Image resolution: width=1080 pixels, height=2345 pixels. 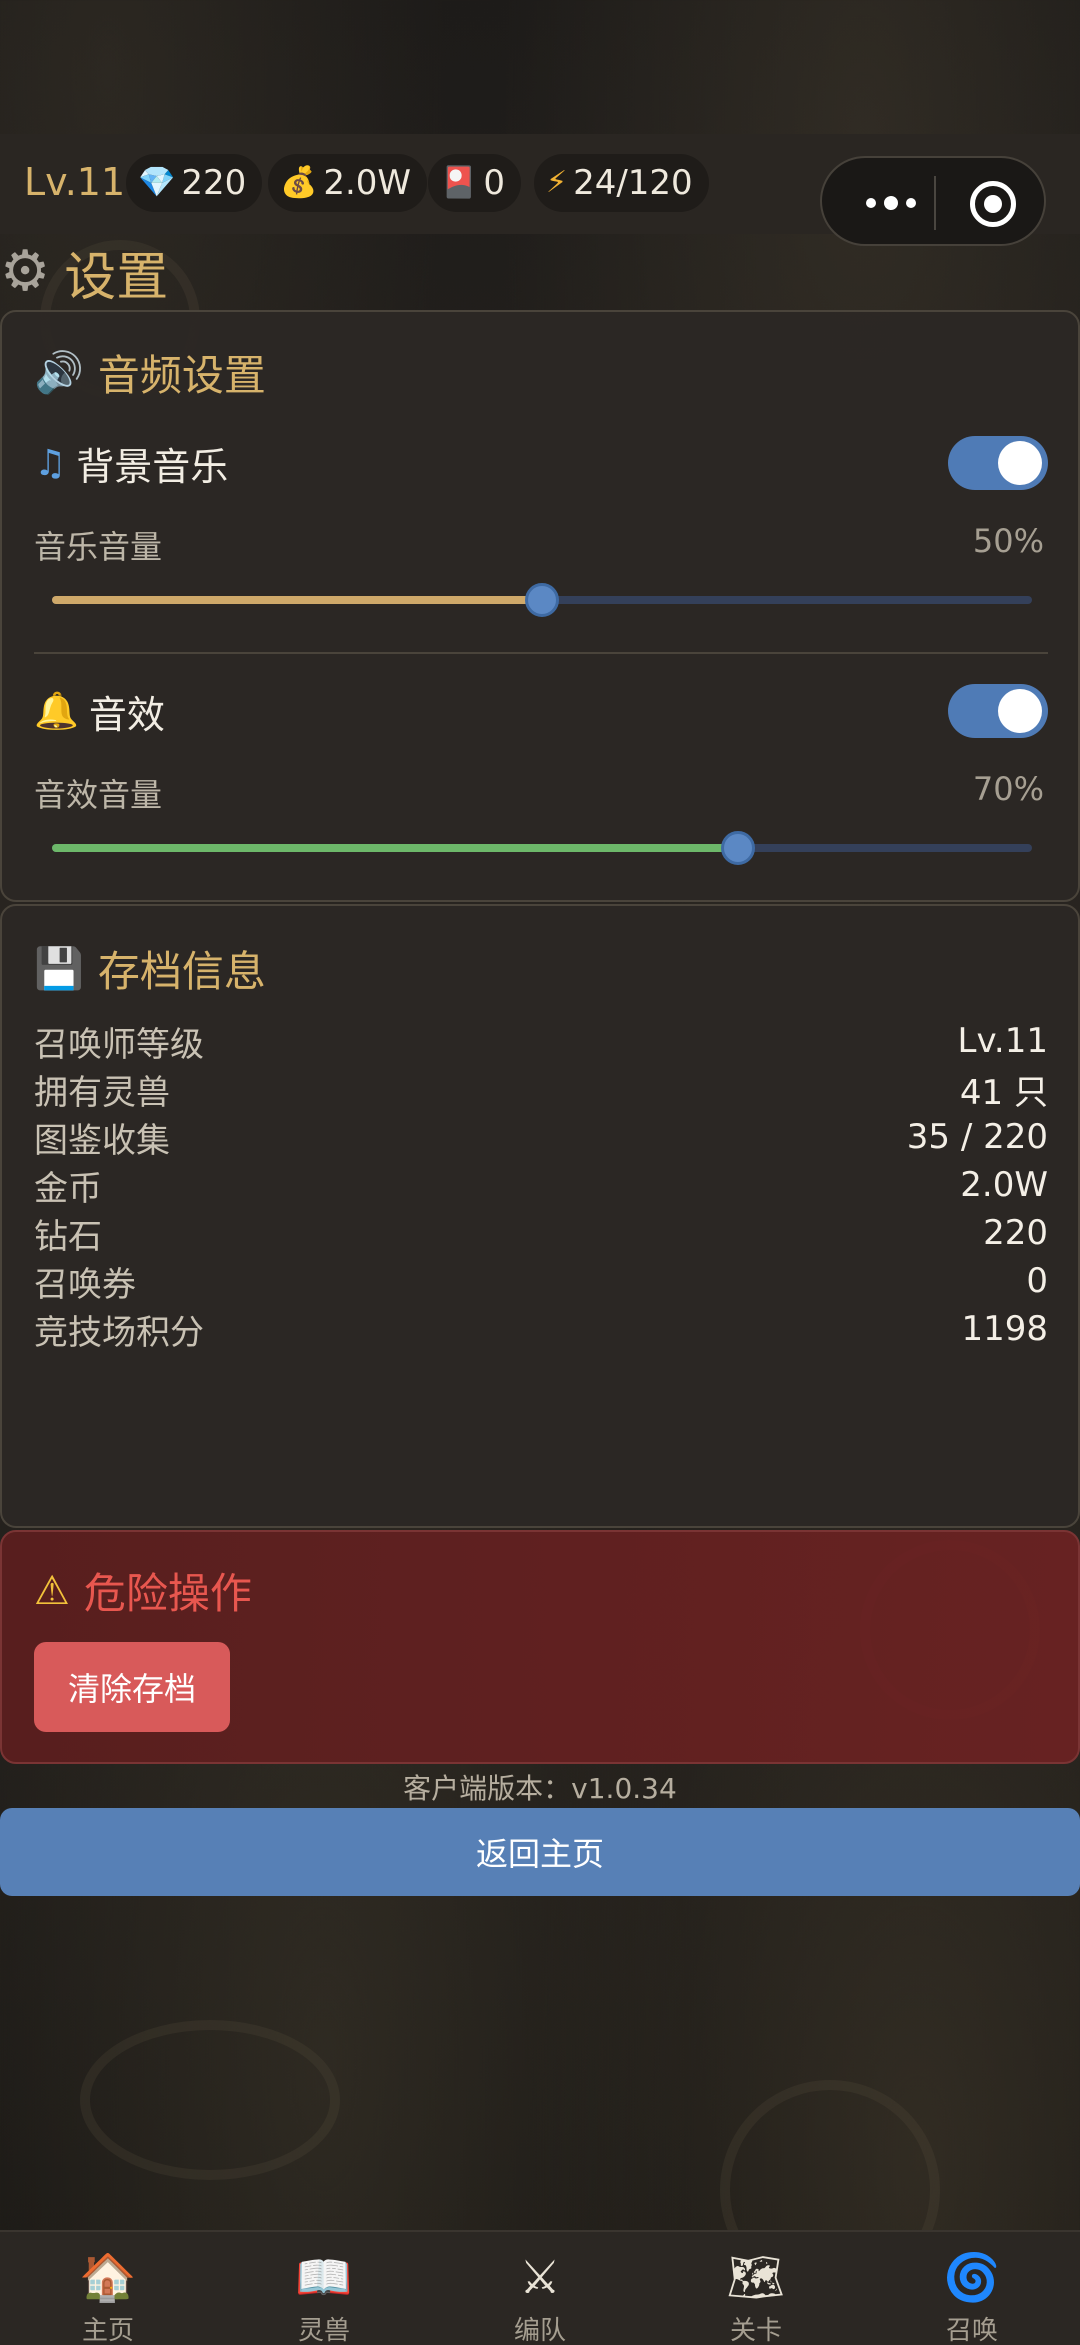 I want to click on danger-title: ⚠ 危险操作, so click(x=143, y=1590).